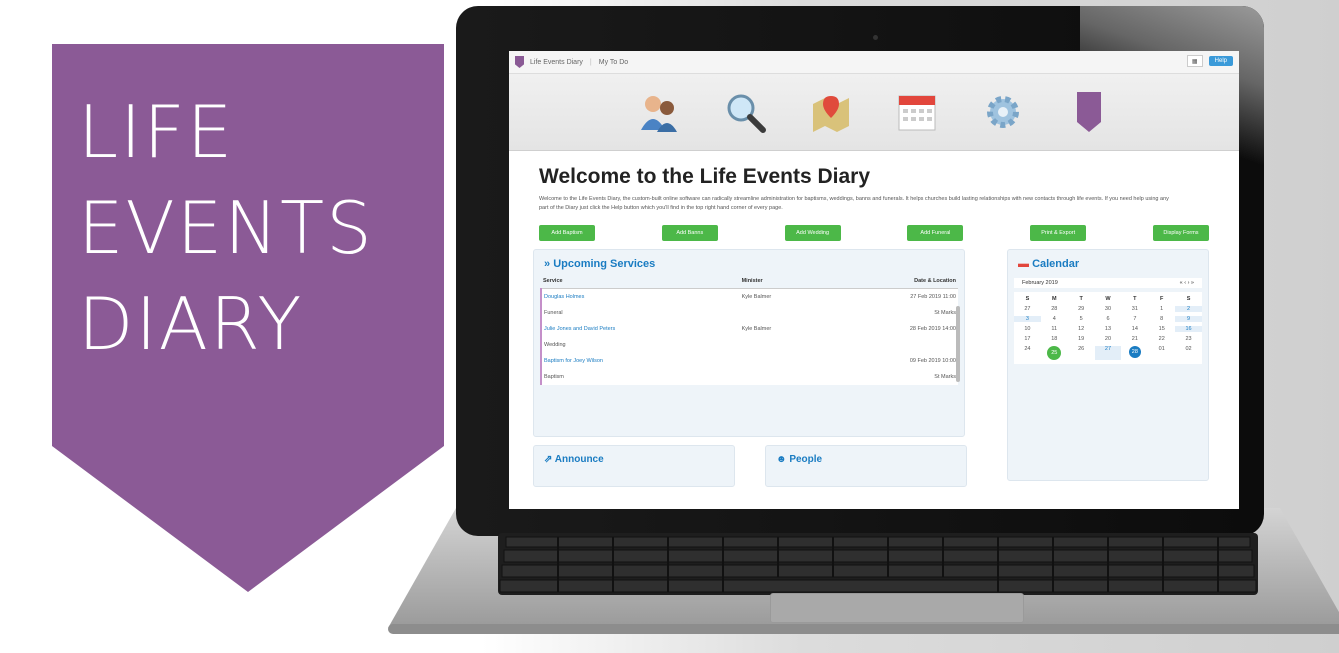  Describe the element at coordinates (689, 233) in the screenshot. I see `add-banns-button: Add Banns` at that location.